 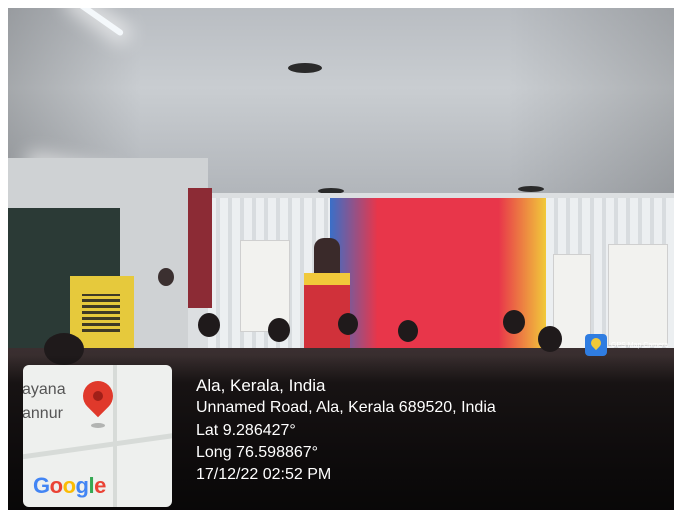 What do you see at coordinates (43, 413) in the screenshot?
I see `map-label: annur` at bounding box center [43, 413].